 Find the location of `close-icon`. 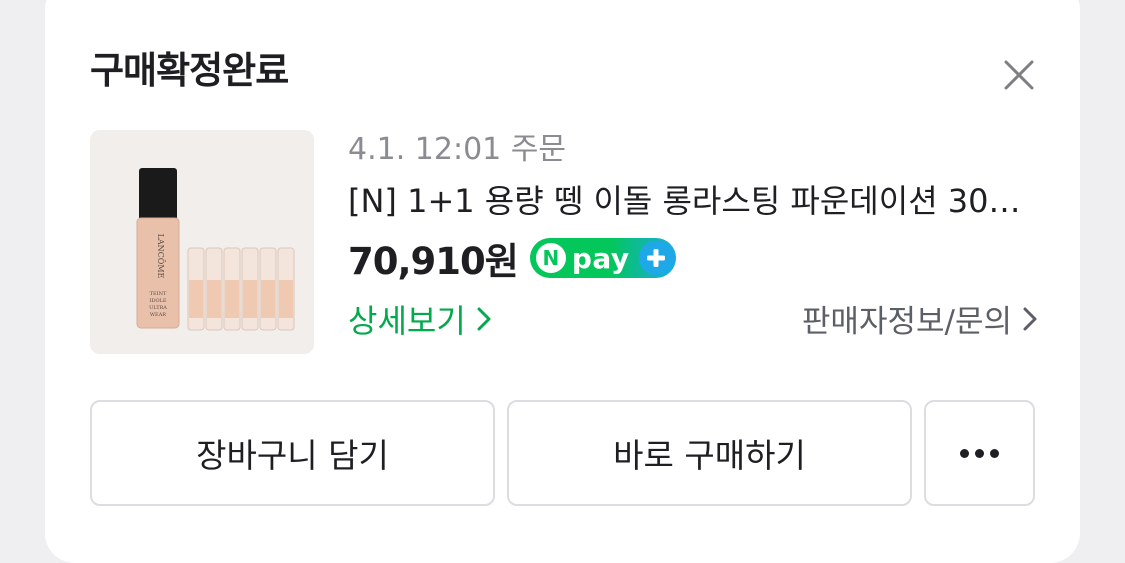

close-icon is located at coordinates (1019, 75).